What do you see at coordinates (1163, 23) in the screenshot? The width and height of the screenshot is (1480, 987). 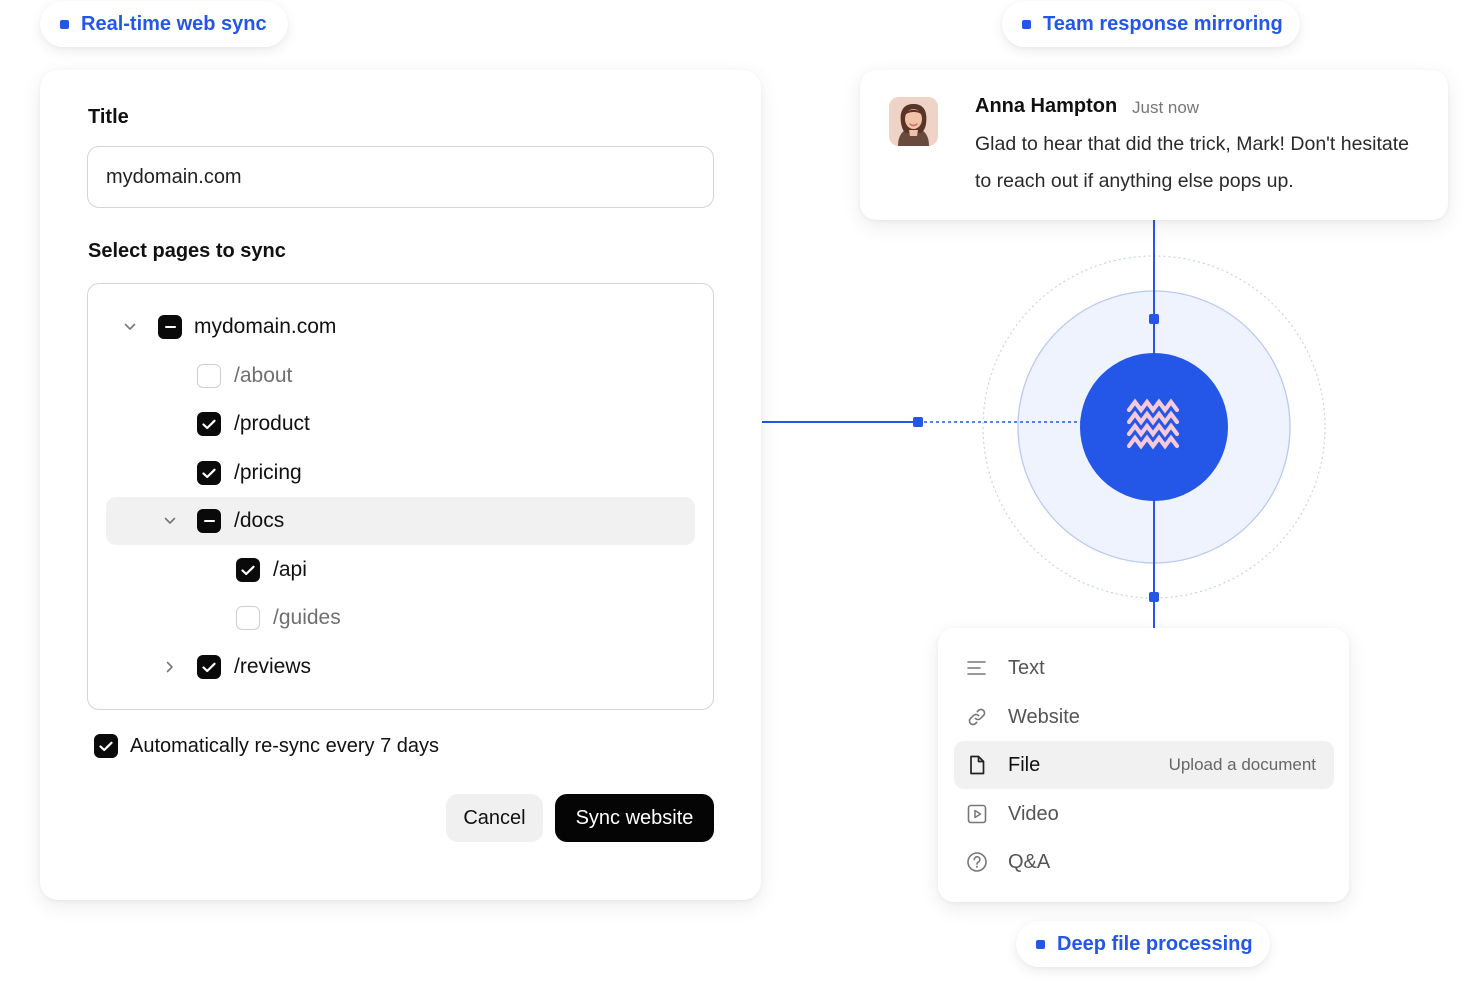 I see `feature-pill-label: Team response mirroring` at bounding box center [1163, 23].